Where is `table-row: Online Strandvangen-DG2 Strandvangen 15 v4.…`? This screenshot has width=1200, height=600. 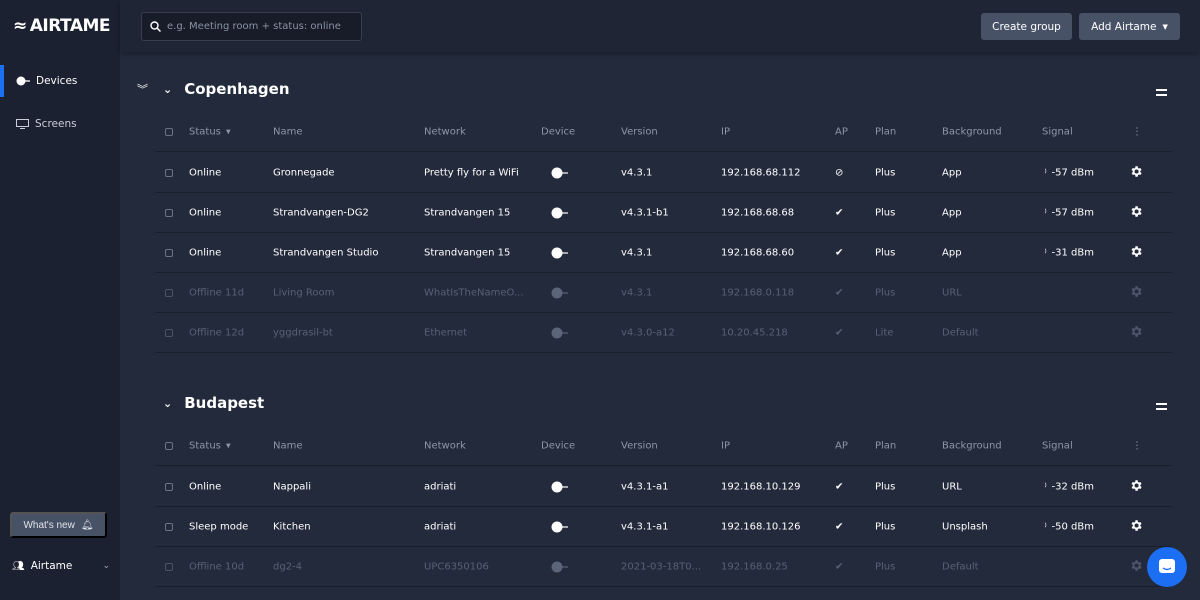 table-row: Online Strandvangen-DG2 Strandvangen 15 v4.… is located at coordinates (663, 213).